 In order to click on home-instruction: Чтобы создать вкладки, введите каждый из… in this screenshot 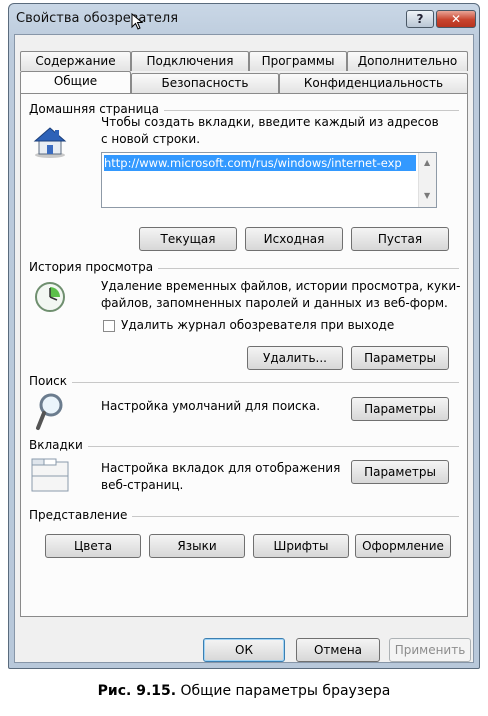, I will do `click(270, 130)`.